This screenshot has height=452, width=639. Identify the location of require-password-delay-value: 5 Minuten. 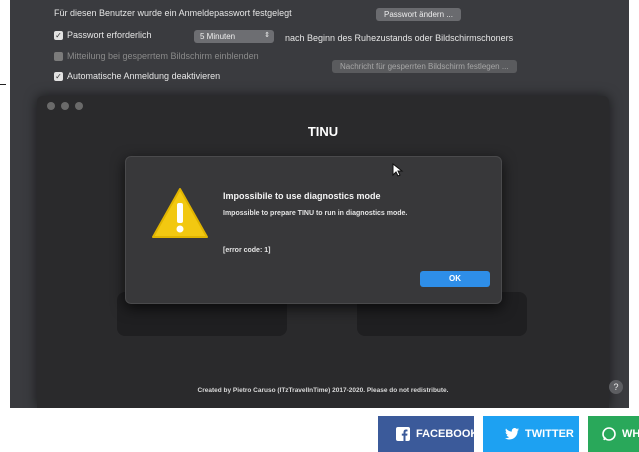
(218, 36).